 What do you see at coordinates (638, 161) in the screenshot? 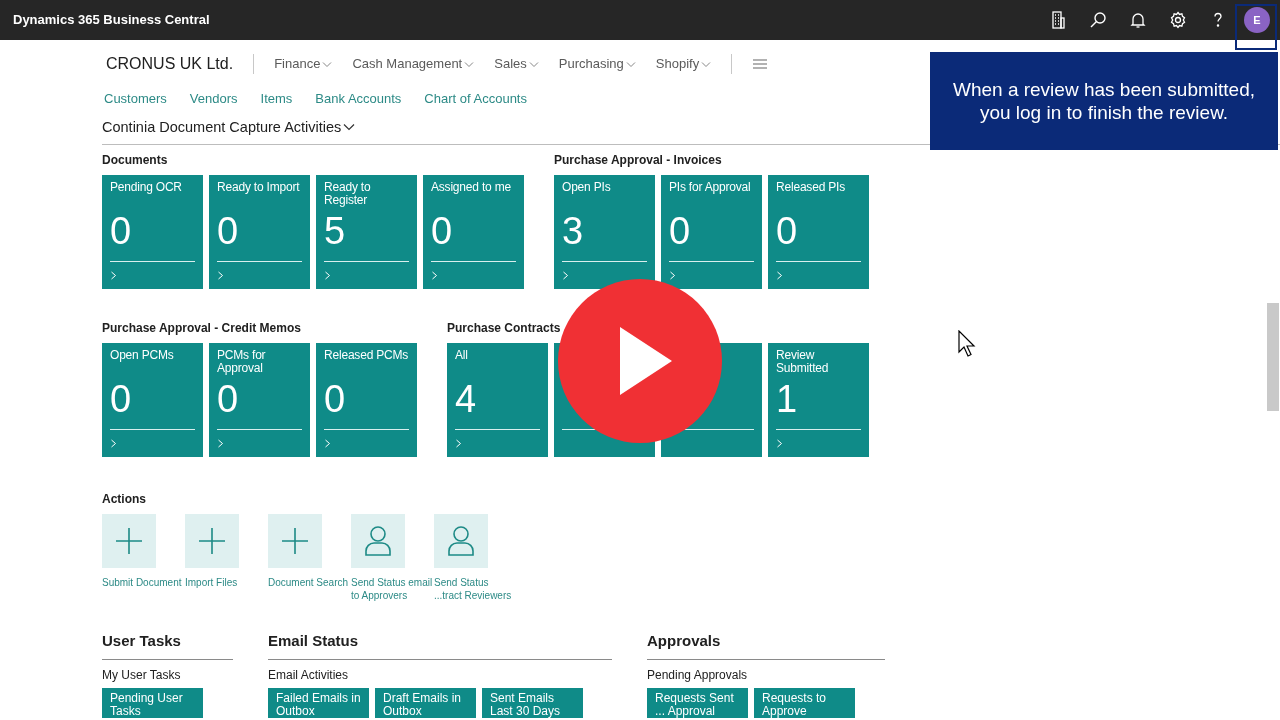
I see `group-title: Purchase Approval - Invoices` at bounding box center [638, 161].